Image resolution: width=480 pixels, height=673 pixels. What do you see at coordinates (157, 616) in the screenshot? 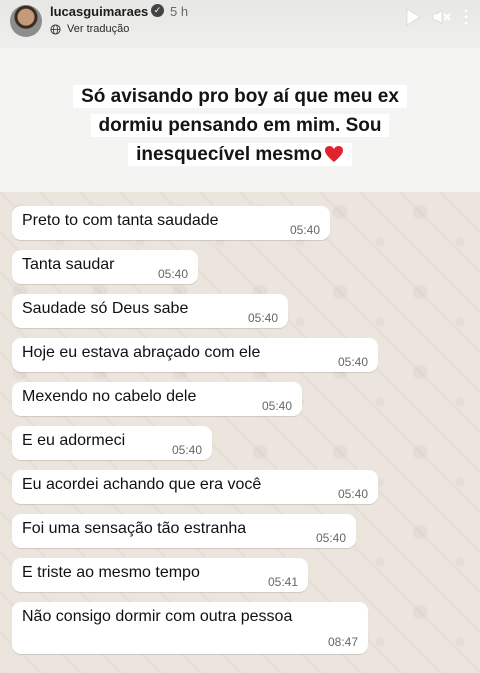
I see `message-text: Não consigo dormir com outra pessoa` at bounding box center [157, 616].